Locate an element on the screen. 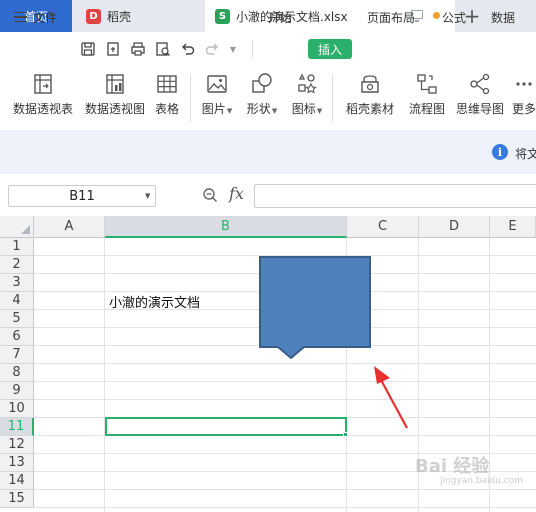  row-header: 3 is located at coordinates (17, 283).